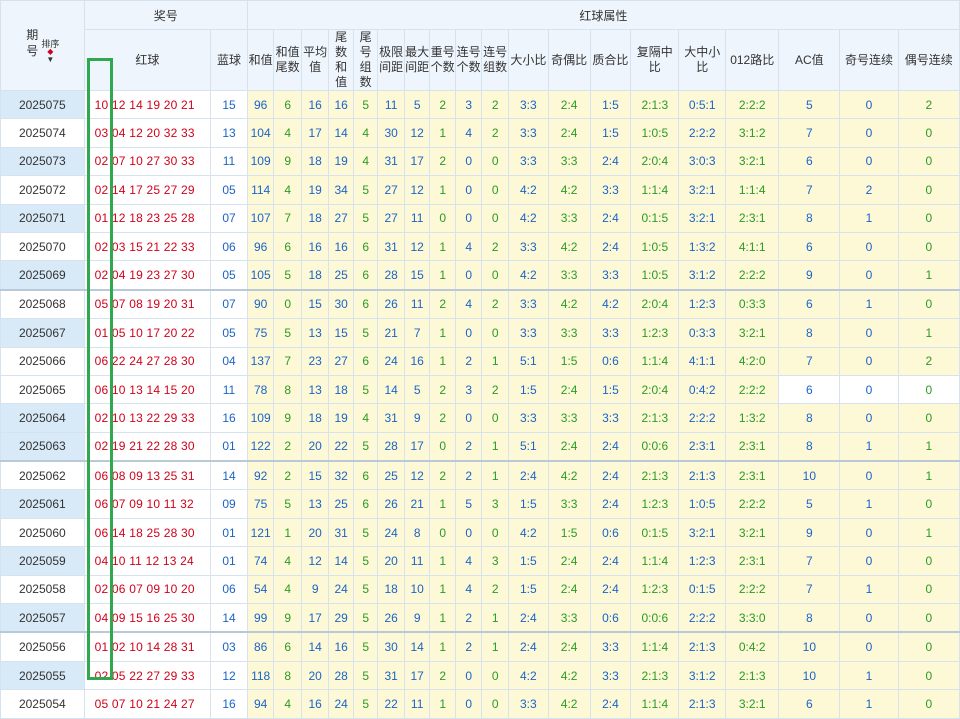 This screenshot has height=719, width=960. What do you see at coordinates (603, 15) in the screenshot?
I see `red-ball-attr-header: 红球属性` at bounding box center [603, 15].